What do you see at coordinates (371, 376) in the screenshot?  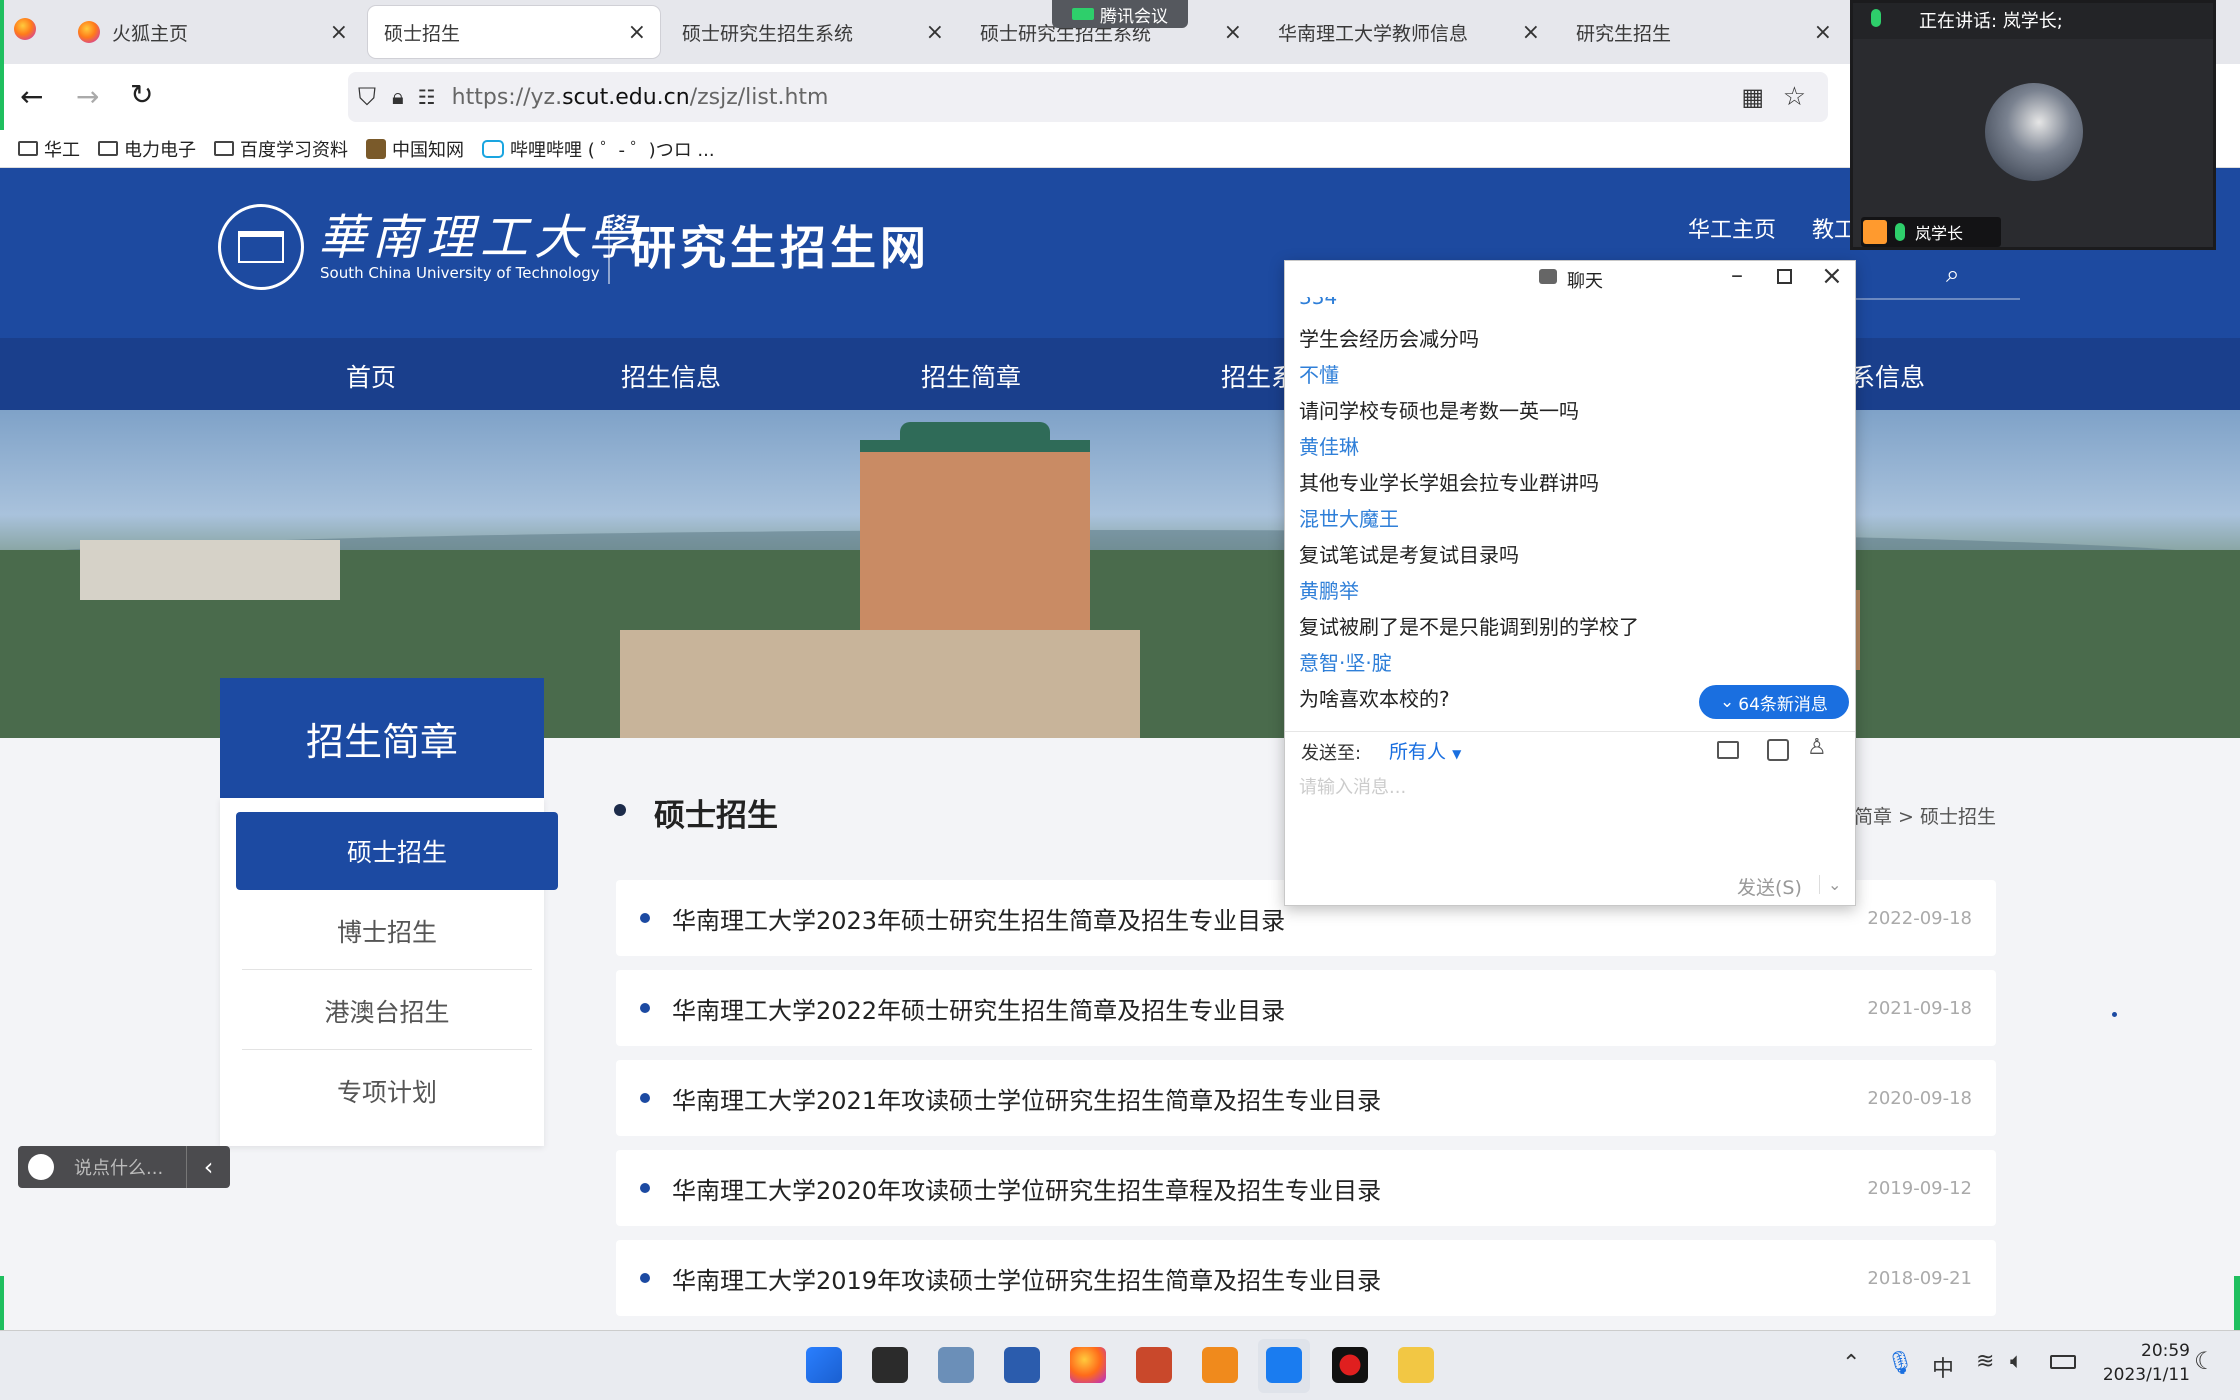 I see `nav-home: 首页` at bounding box center [371, 376].